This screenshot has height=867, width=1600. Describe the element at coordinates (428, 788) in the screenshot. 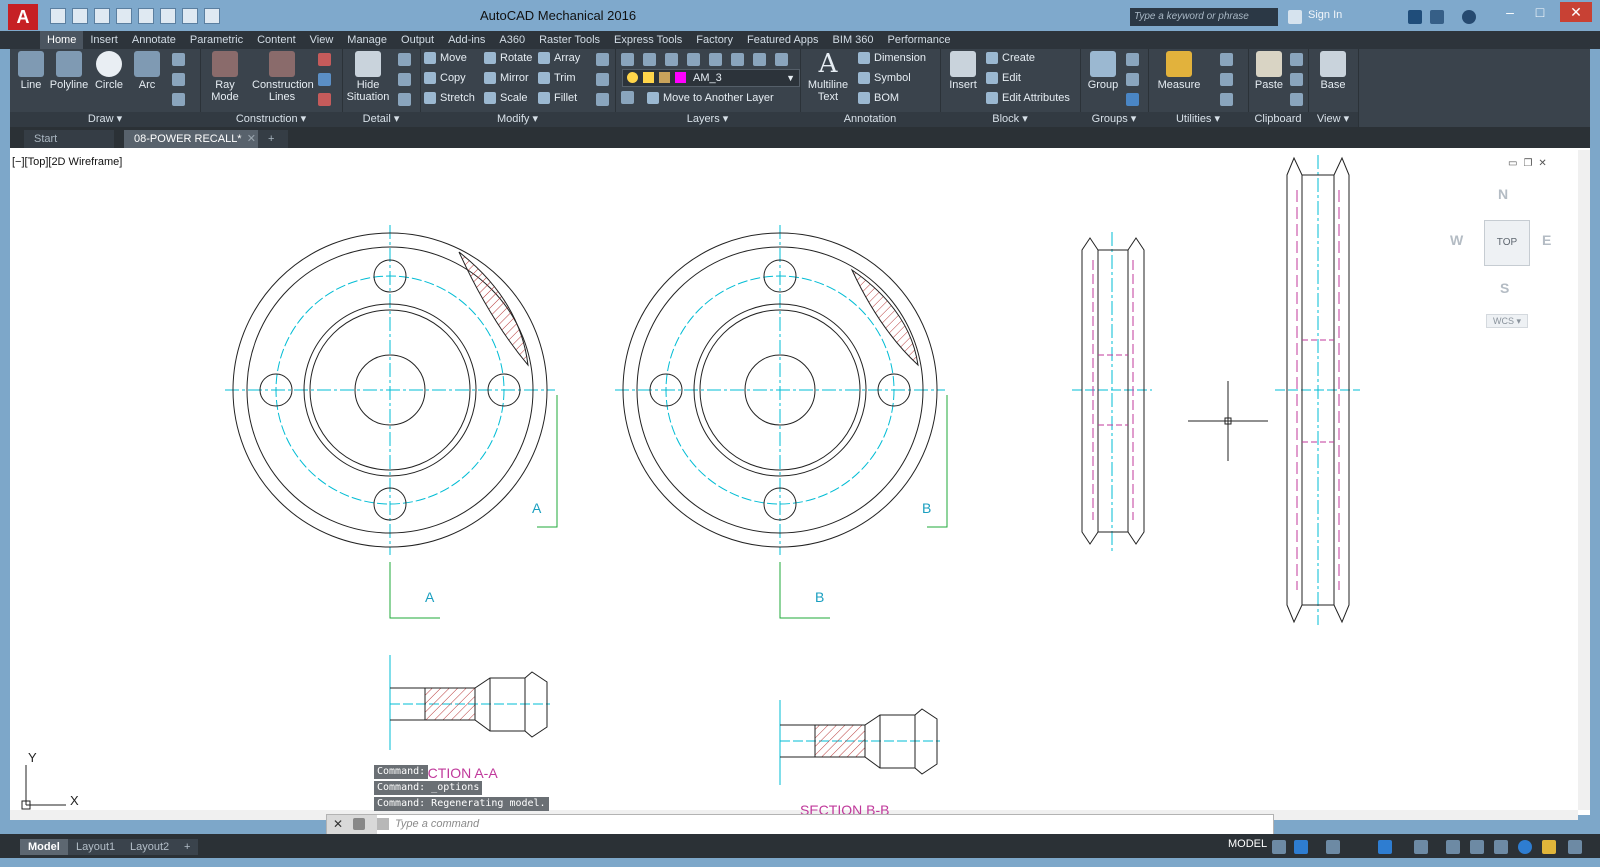

I see `command-history-line: Command: _options` at that location.